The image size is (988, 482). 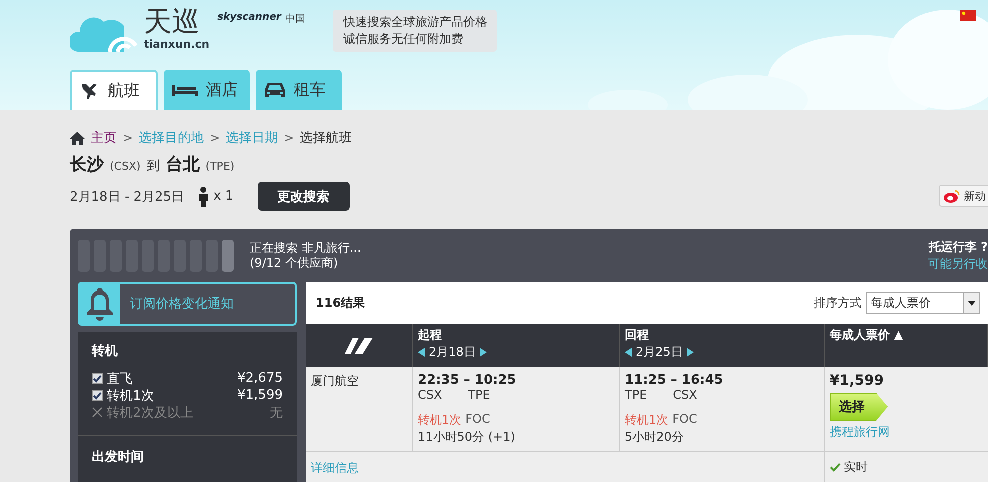 What do you see at coordinates (655, 437) in the screenshot?
I see `flight-duration: 5小时20分` at bounding box center [655, 437].